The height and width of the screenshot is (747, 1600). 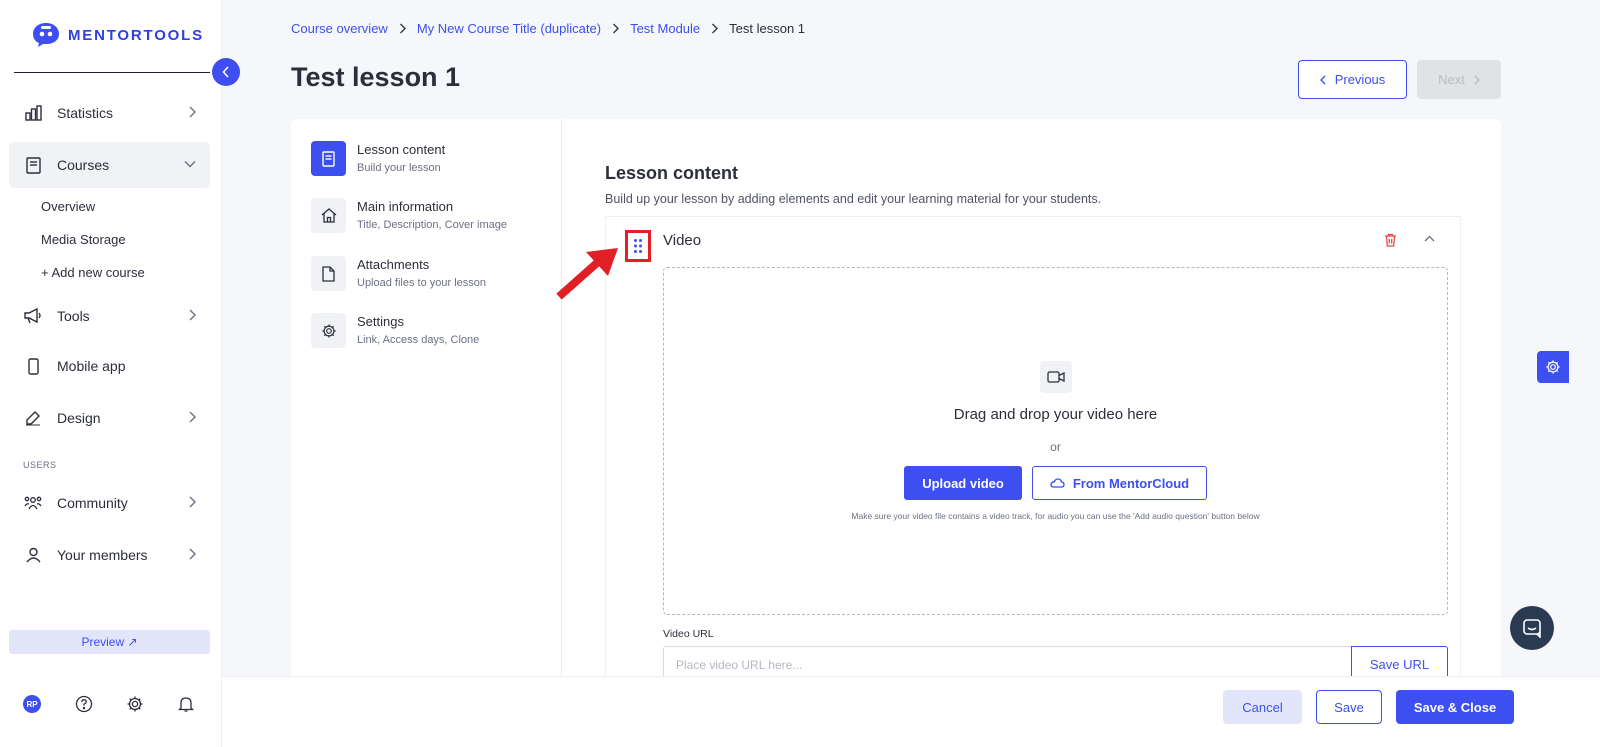 What do you see at coordinates (1455, 707) in the screenshot?
I see `save-and-close-button: Save & Close` at bounding box center [1455, 707].